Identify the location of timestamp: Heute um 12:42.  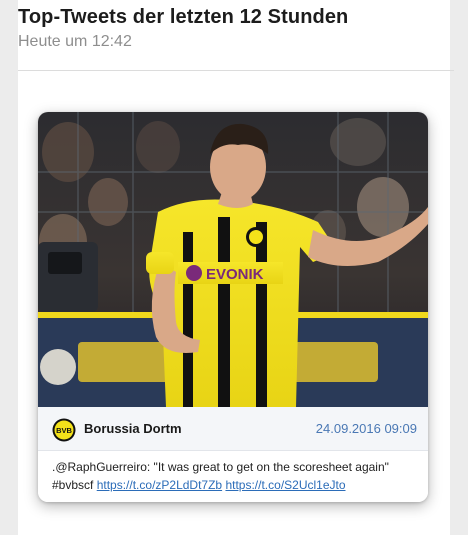
(75, 41).